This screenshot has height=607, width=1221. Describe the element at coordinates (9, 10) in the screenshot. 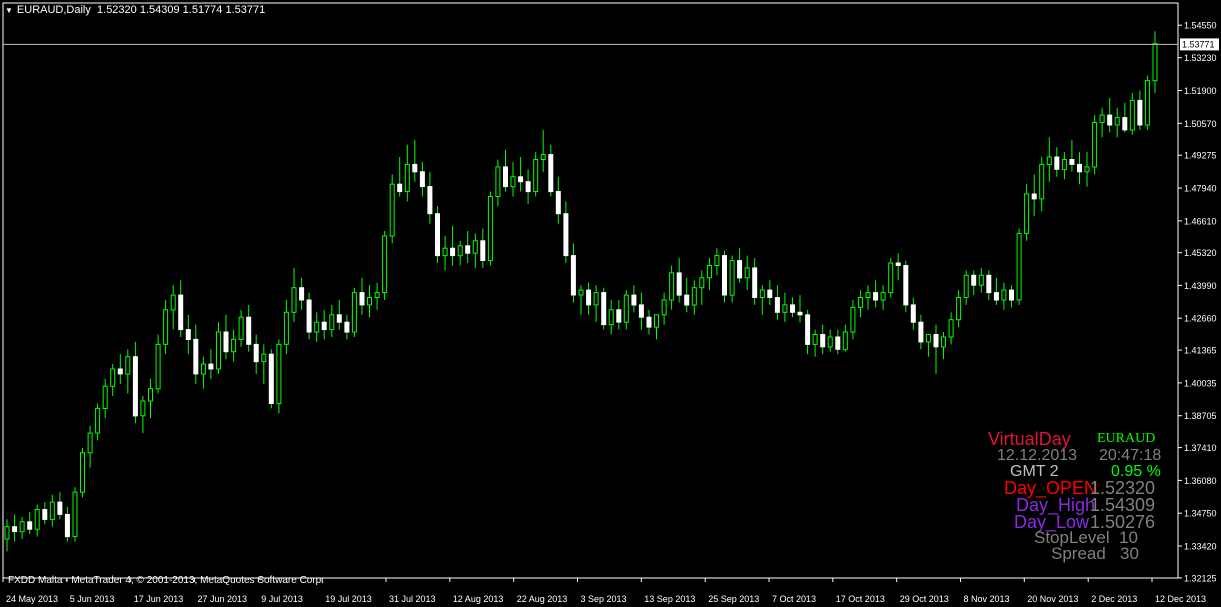

I see `dropdown-triangle-icon: ▼` at that location.